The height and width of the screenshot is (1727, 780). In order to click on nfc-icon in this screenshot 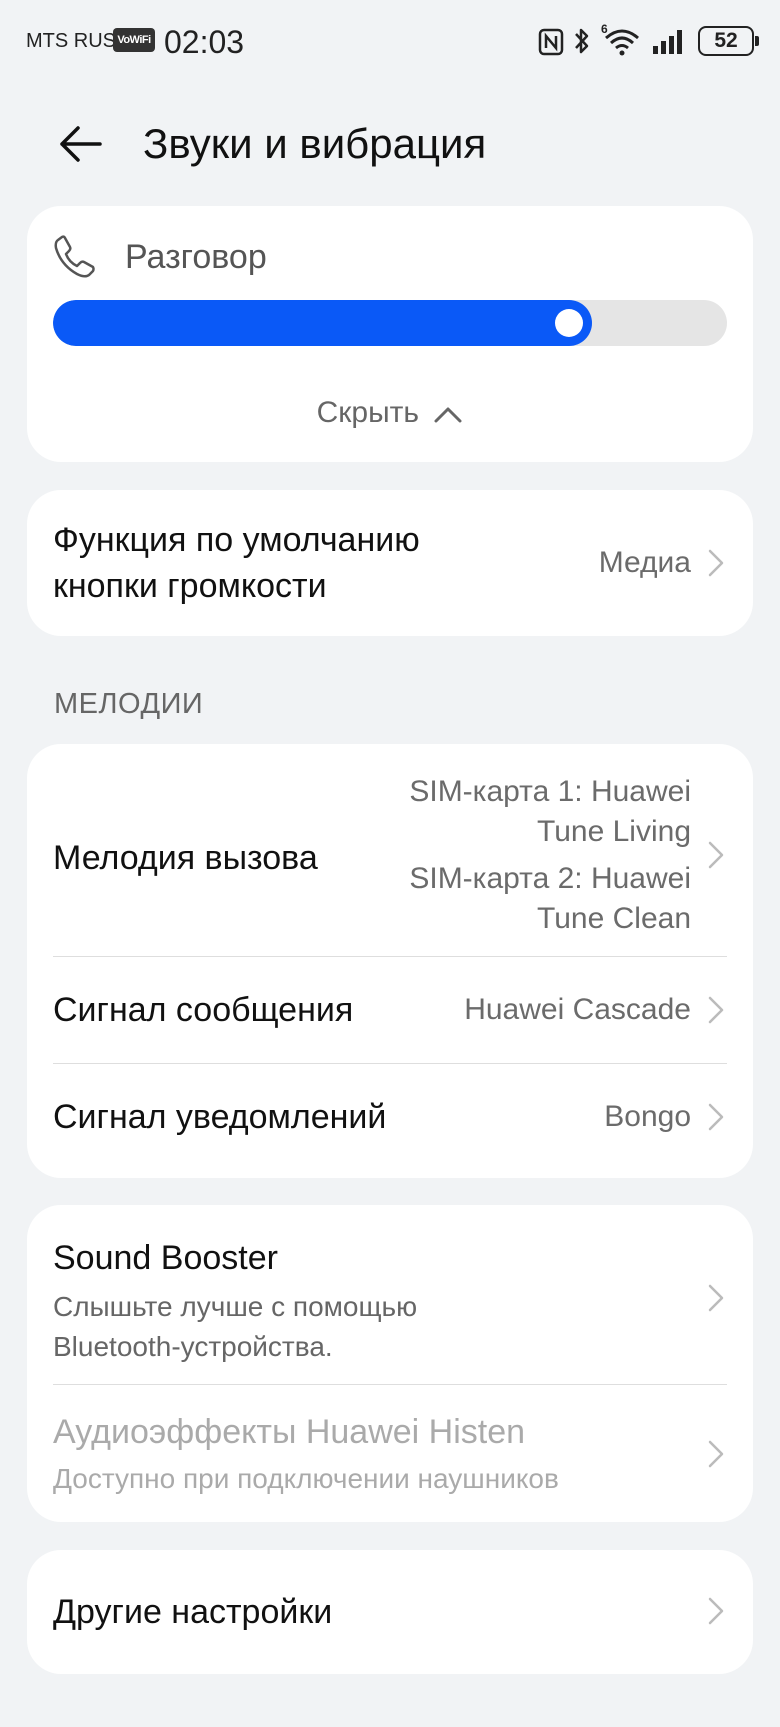, I will do `click(551, 42)`.